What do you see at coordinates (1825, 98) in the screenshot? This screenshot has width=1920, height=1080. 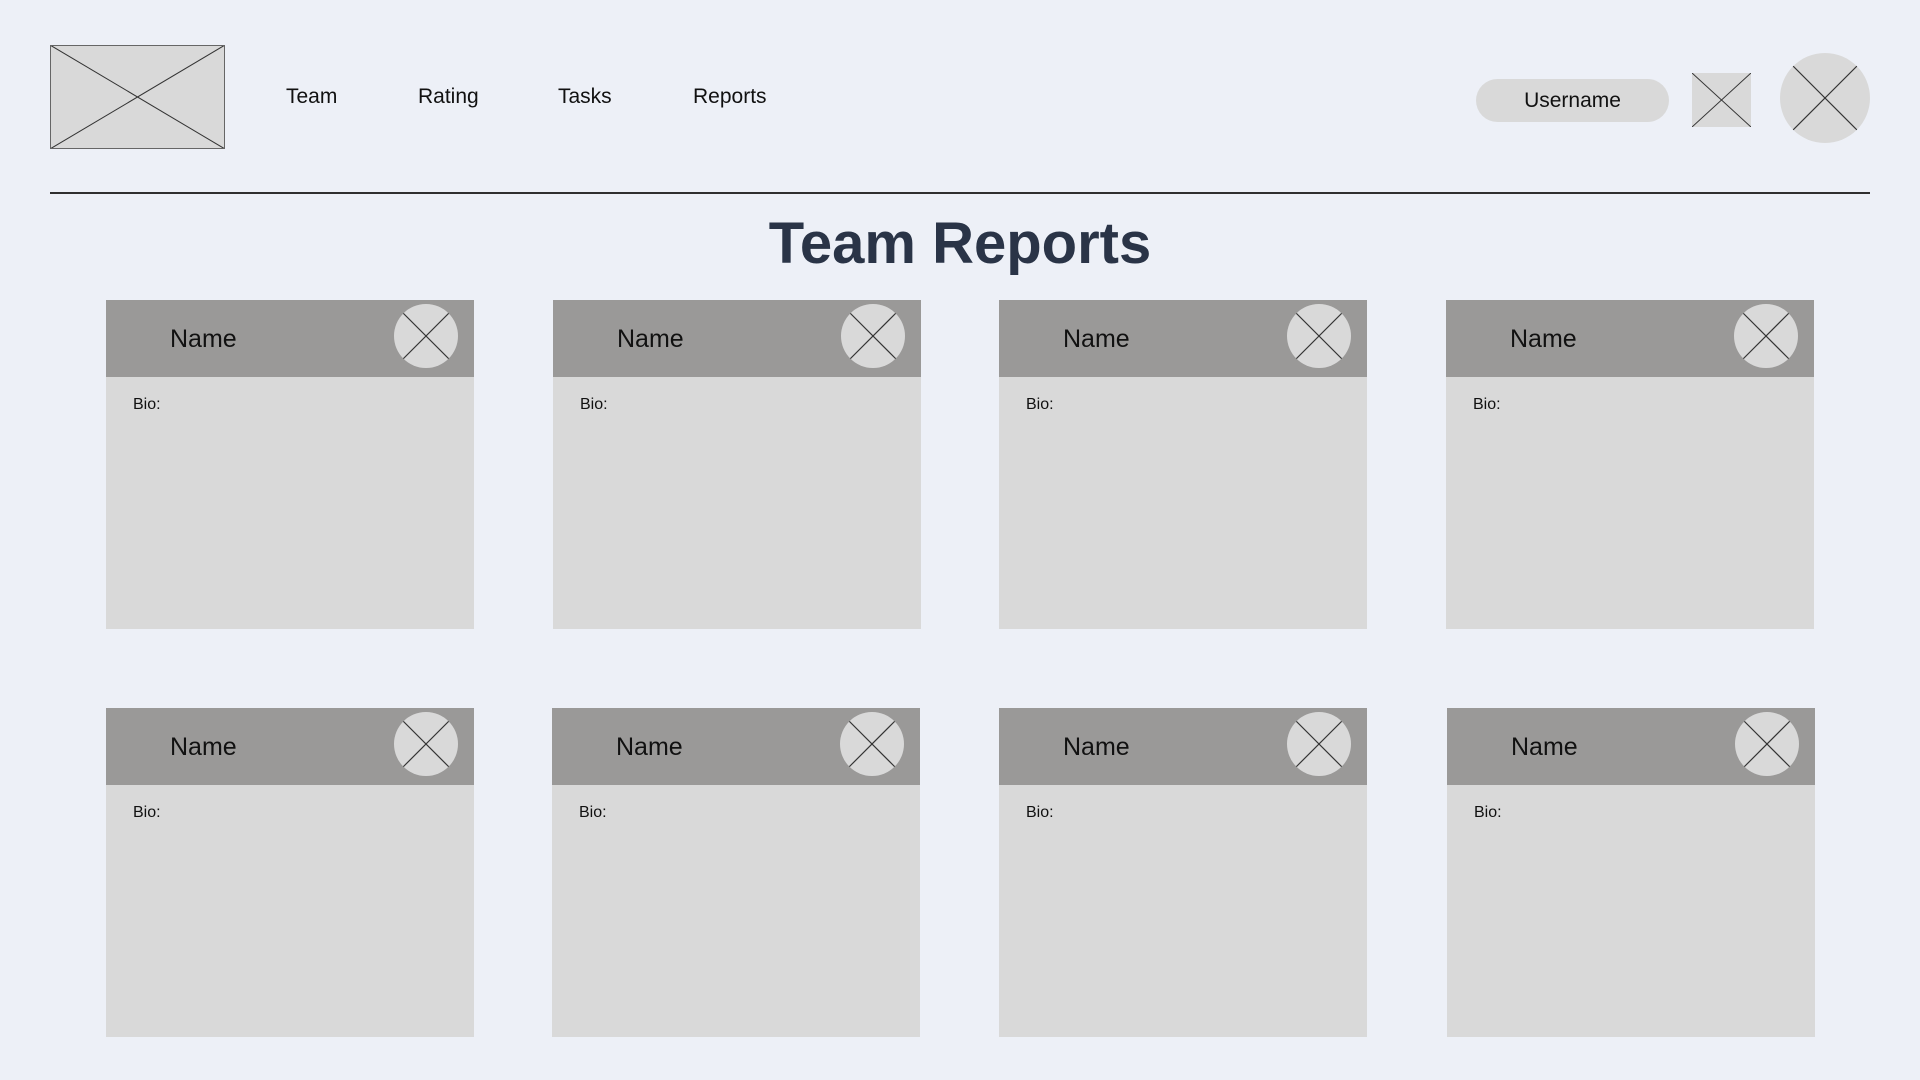 I see `user-avatar` at bounding box center [1825, 98].